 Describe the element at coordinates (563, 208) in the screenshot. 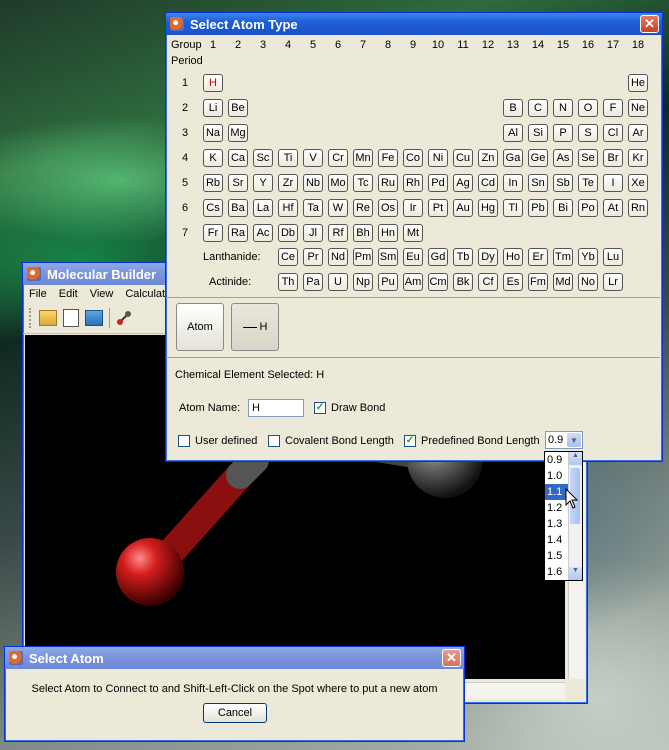

I see `element-bi-button: Bi` at that location.